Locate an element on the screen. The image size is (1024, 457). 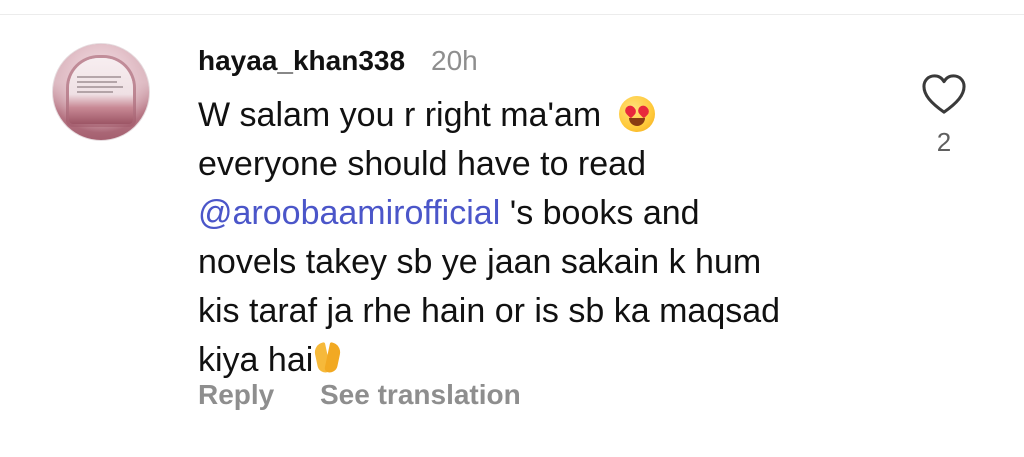
comment-line-3: @aroobaamirofficial 's books and is located at coordinates (548, 213).